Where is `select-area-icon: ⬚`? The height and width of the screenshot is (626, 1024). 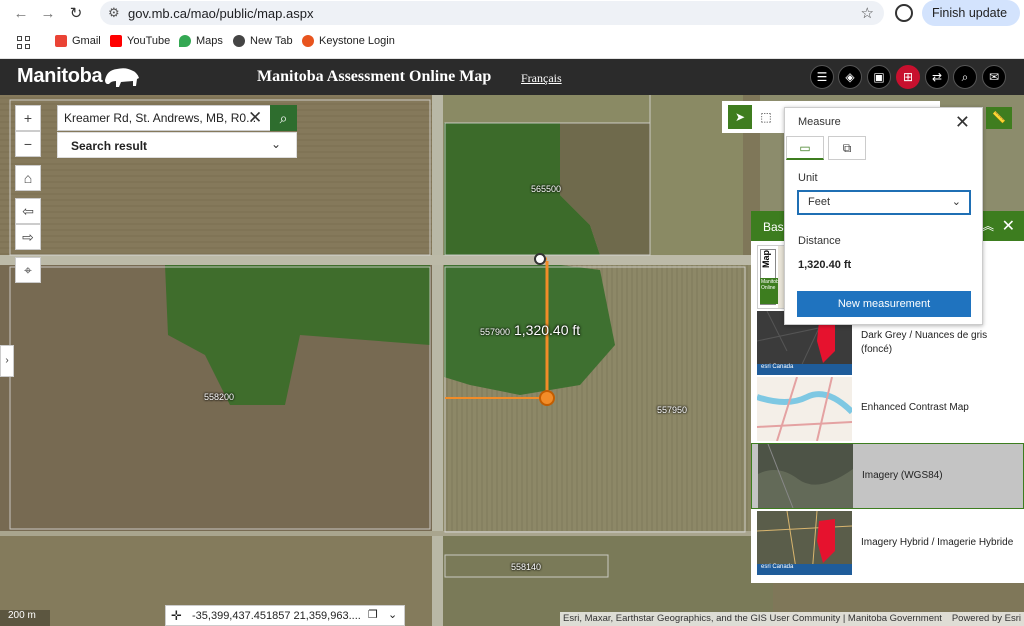 select-area-icon: ⬚ is located at coordinates (766, 117).